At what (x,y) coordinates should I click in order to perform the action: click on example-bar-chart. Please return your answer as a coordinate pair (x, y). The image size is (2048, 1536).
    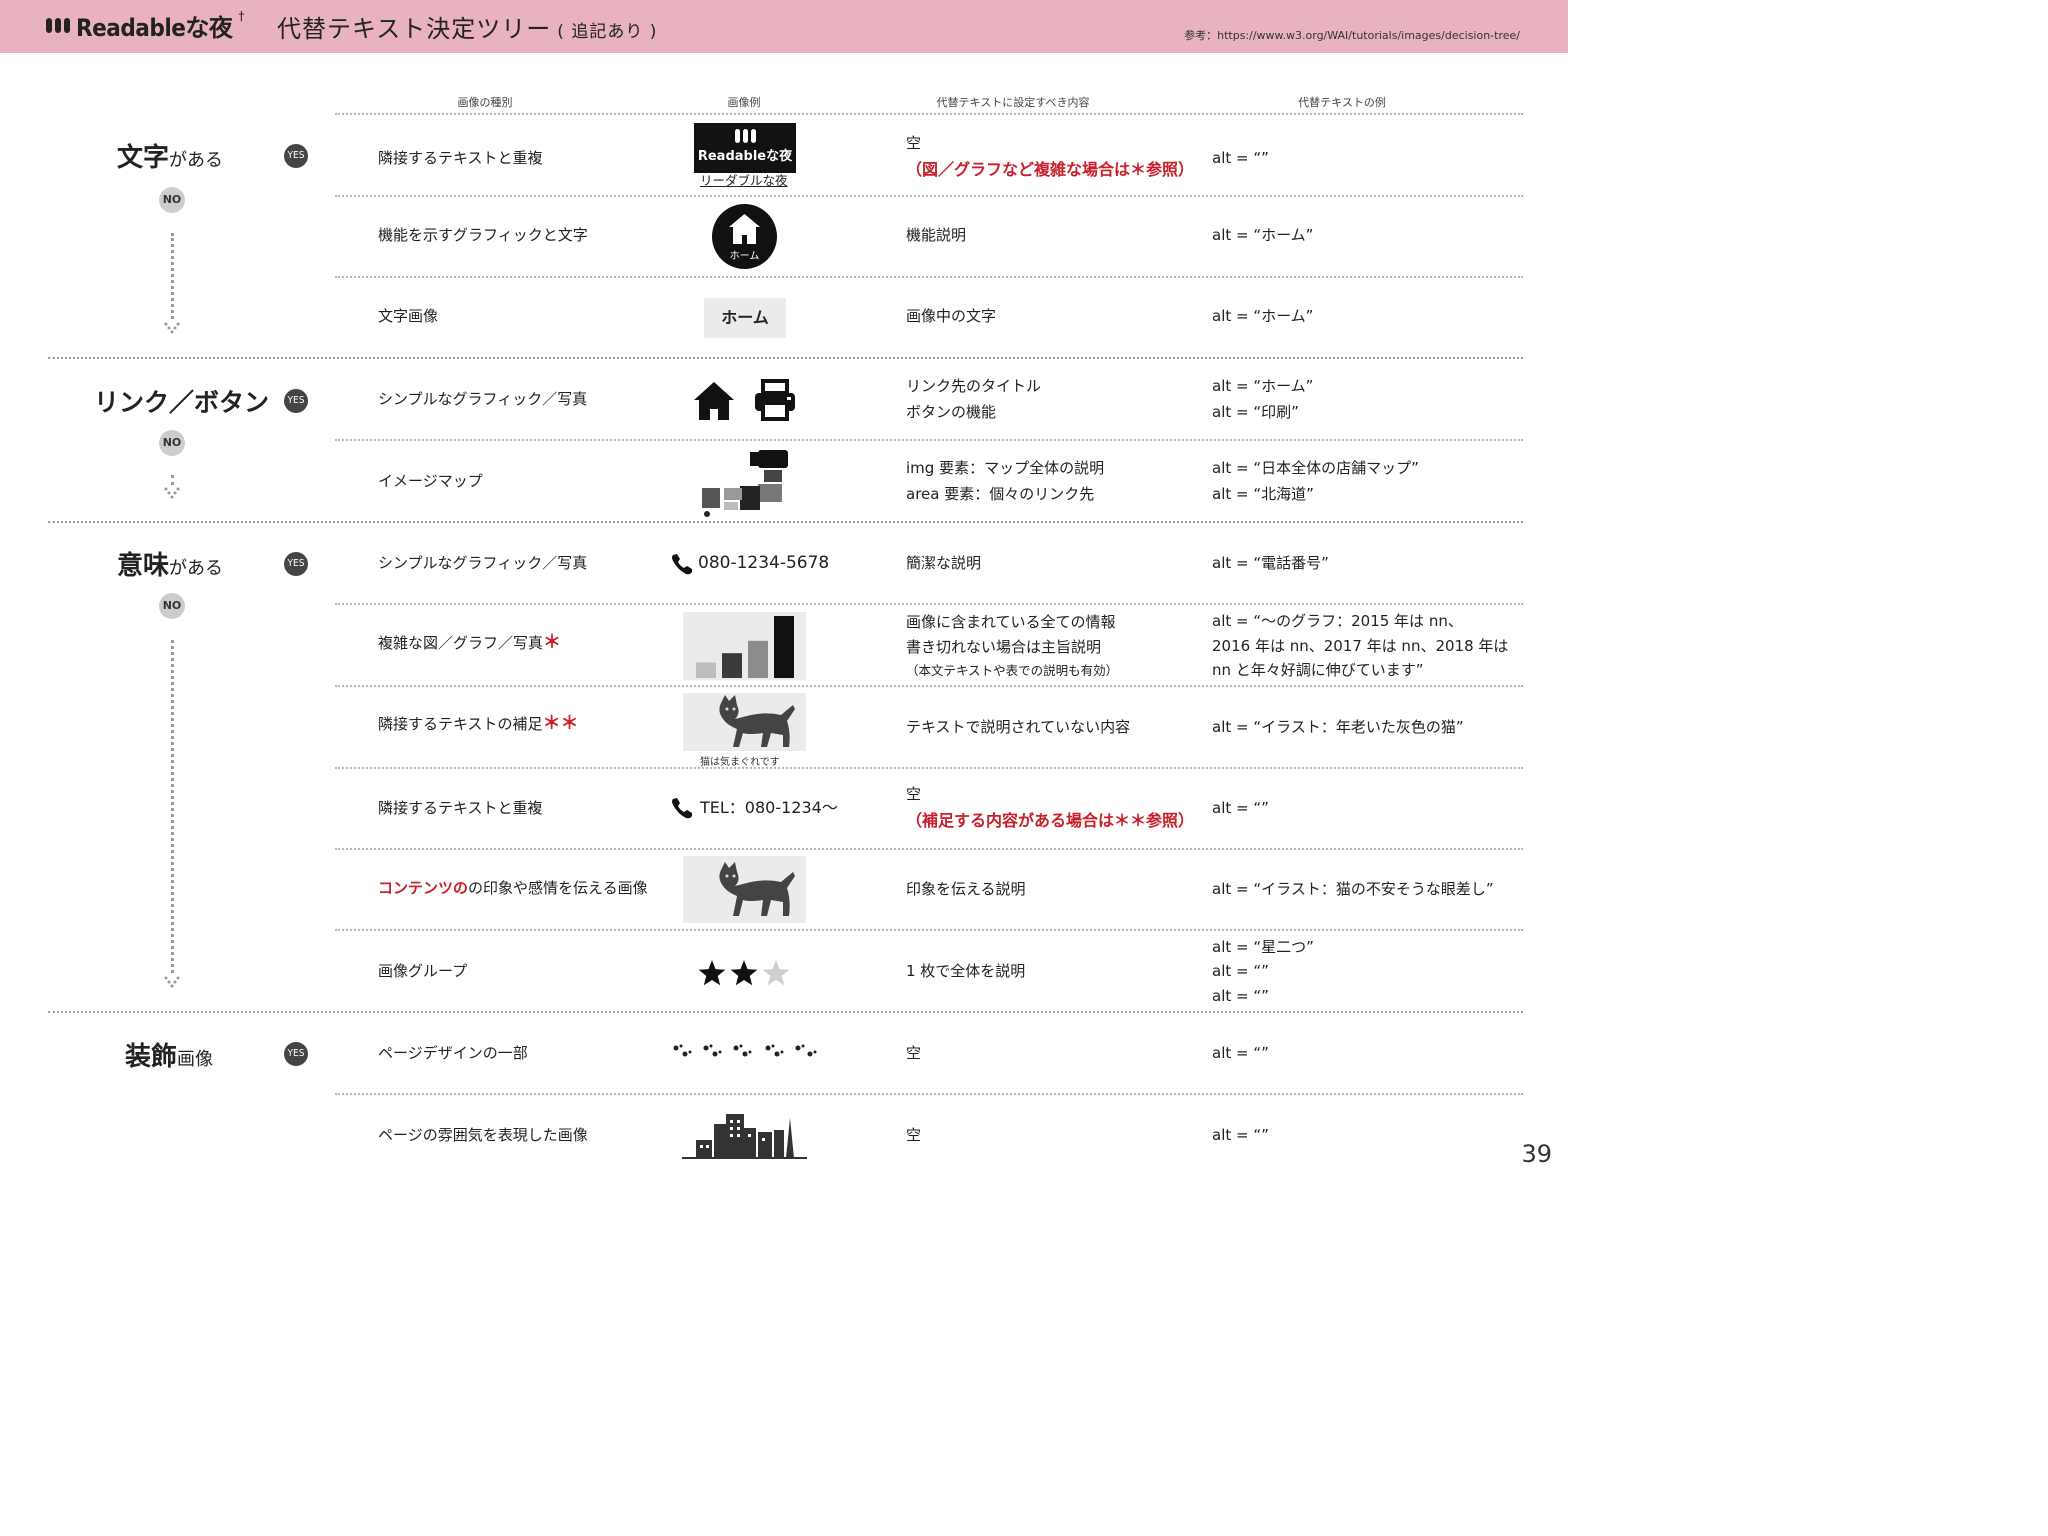
    Looking at the image, I should click on (744, 646).